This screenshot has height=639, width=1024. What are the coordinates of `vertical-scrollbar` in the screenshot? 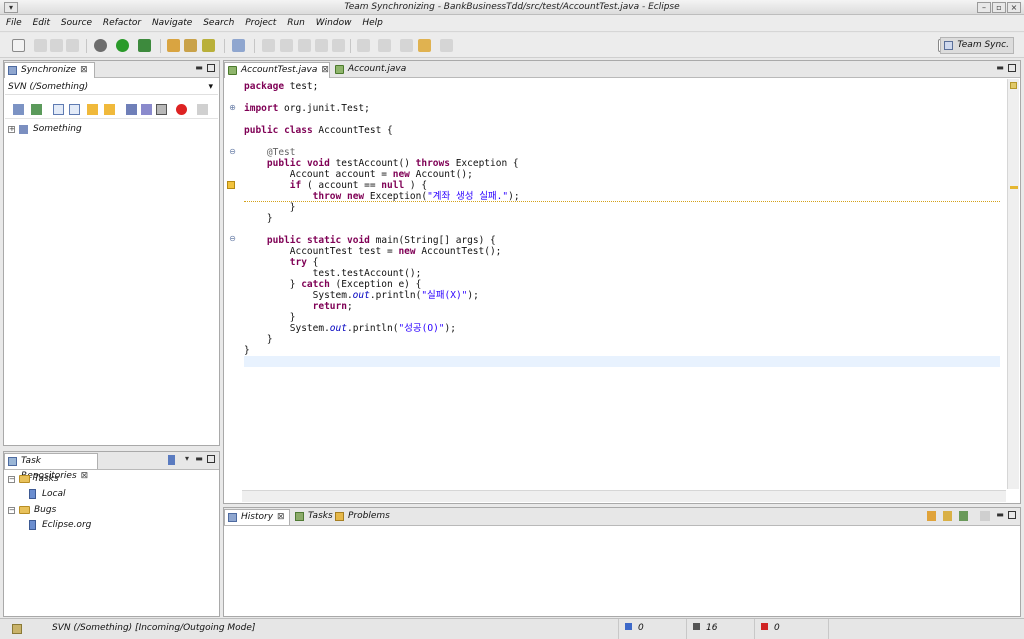 It's located at (1013, 284).